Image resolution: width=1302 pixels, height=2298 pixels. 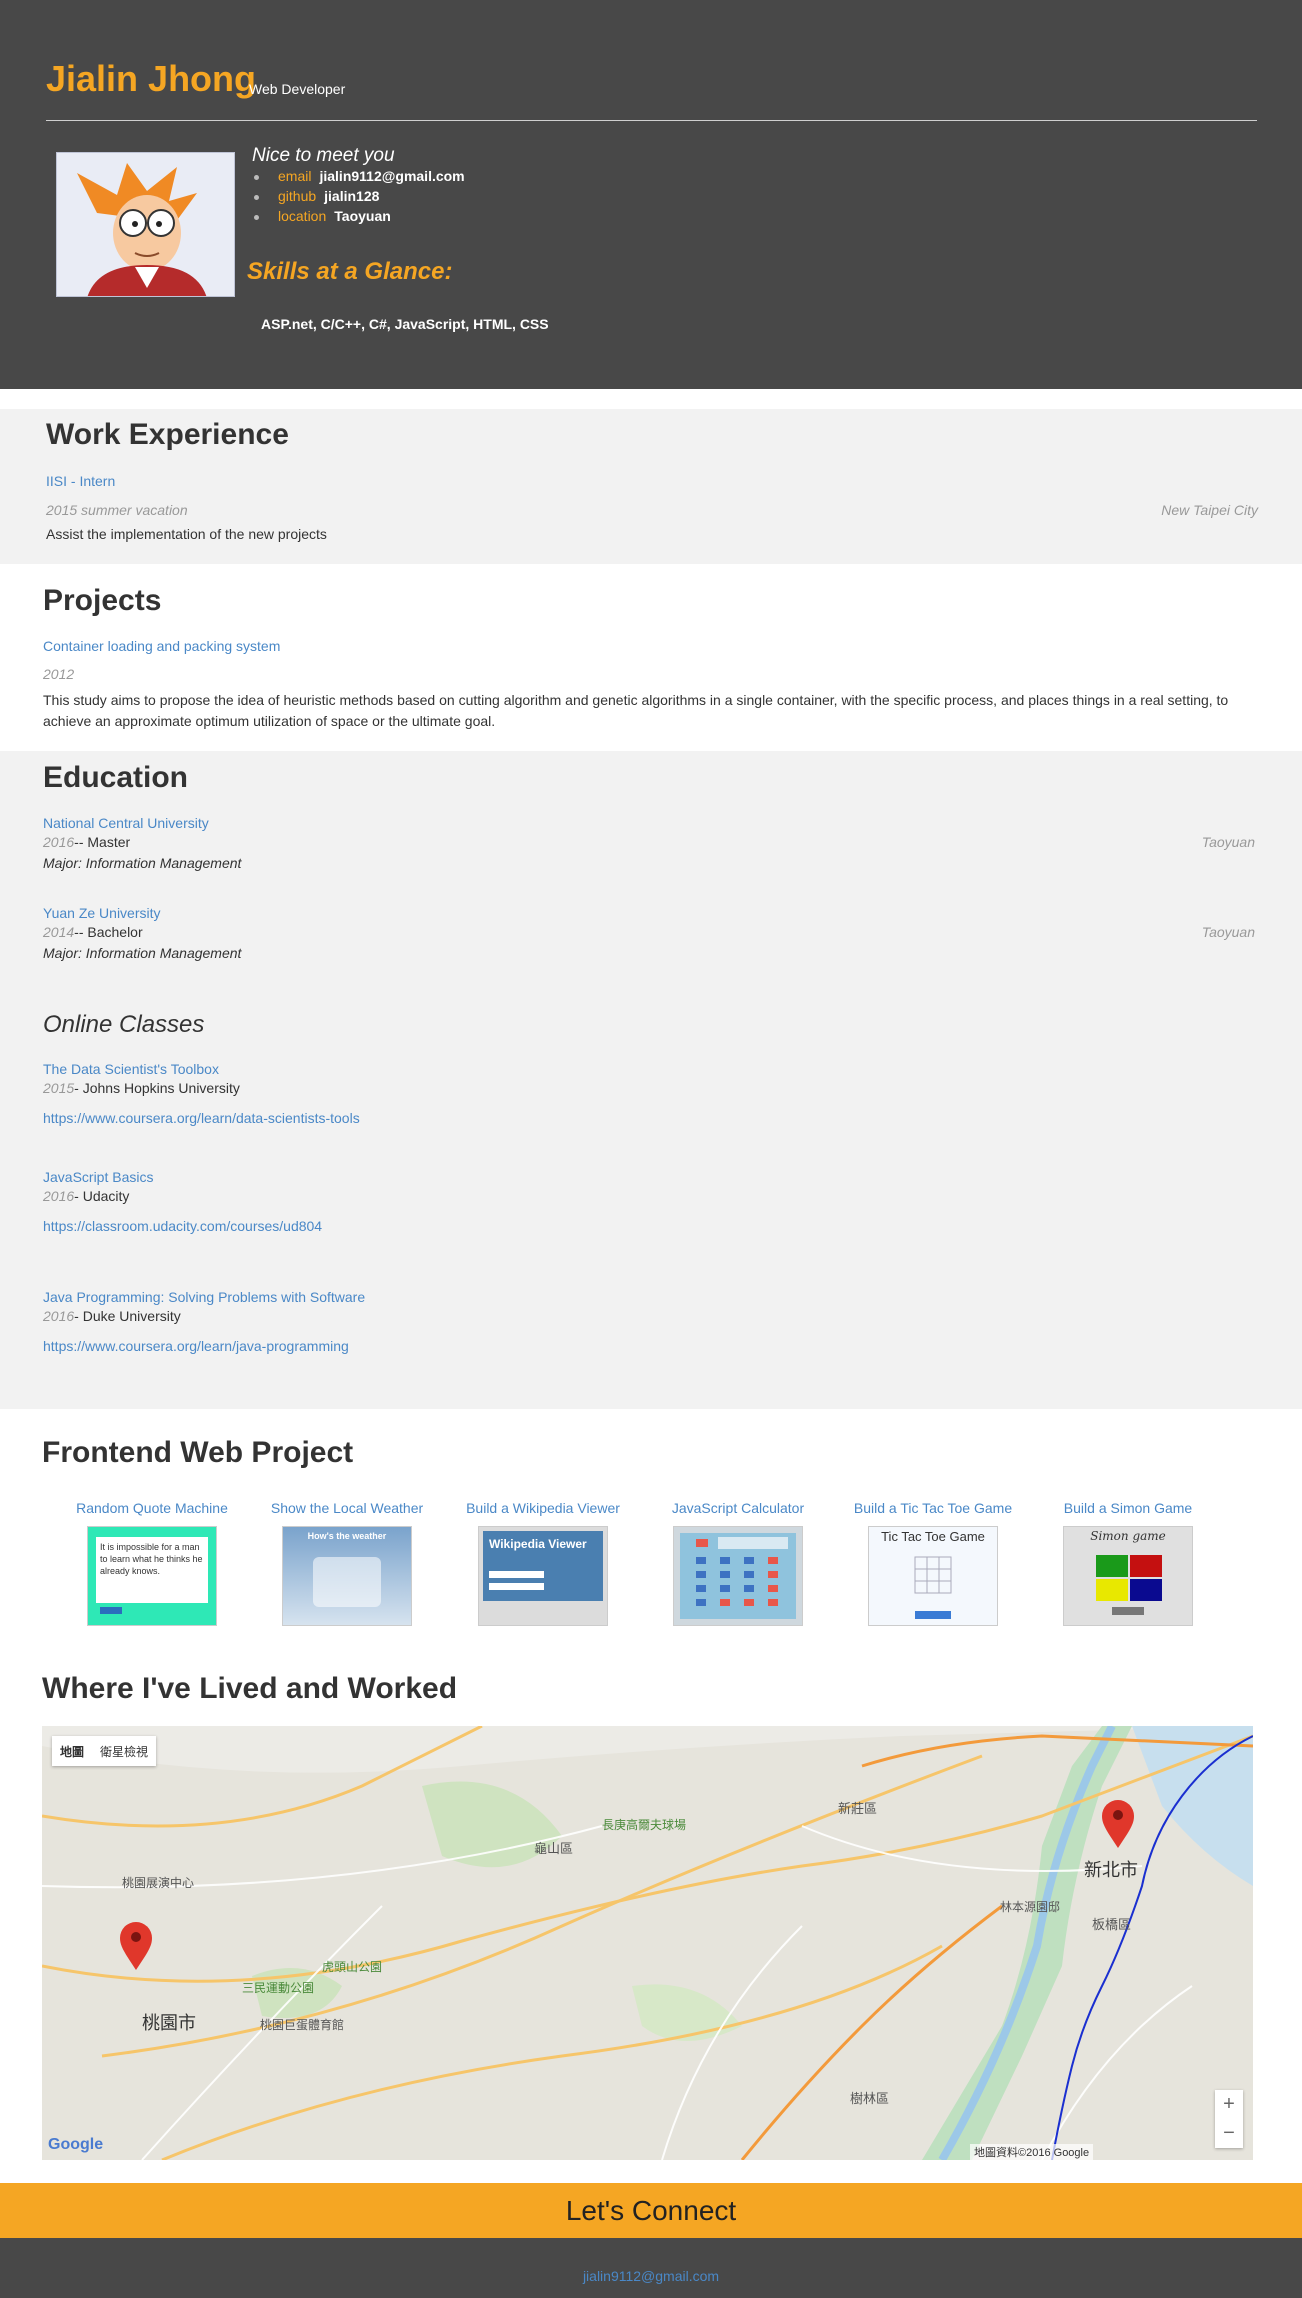 I want to click on satellite-tab: 衛星檢視, so click(x=124, y=1751).